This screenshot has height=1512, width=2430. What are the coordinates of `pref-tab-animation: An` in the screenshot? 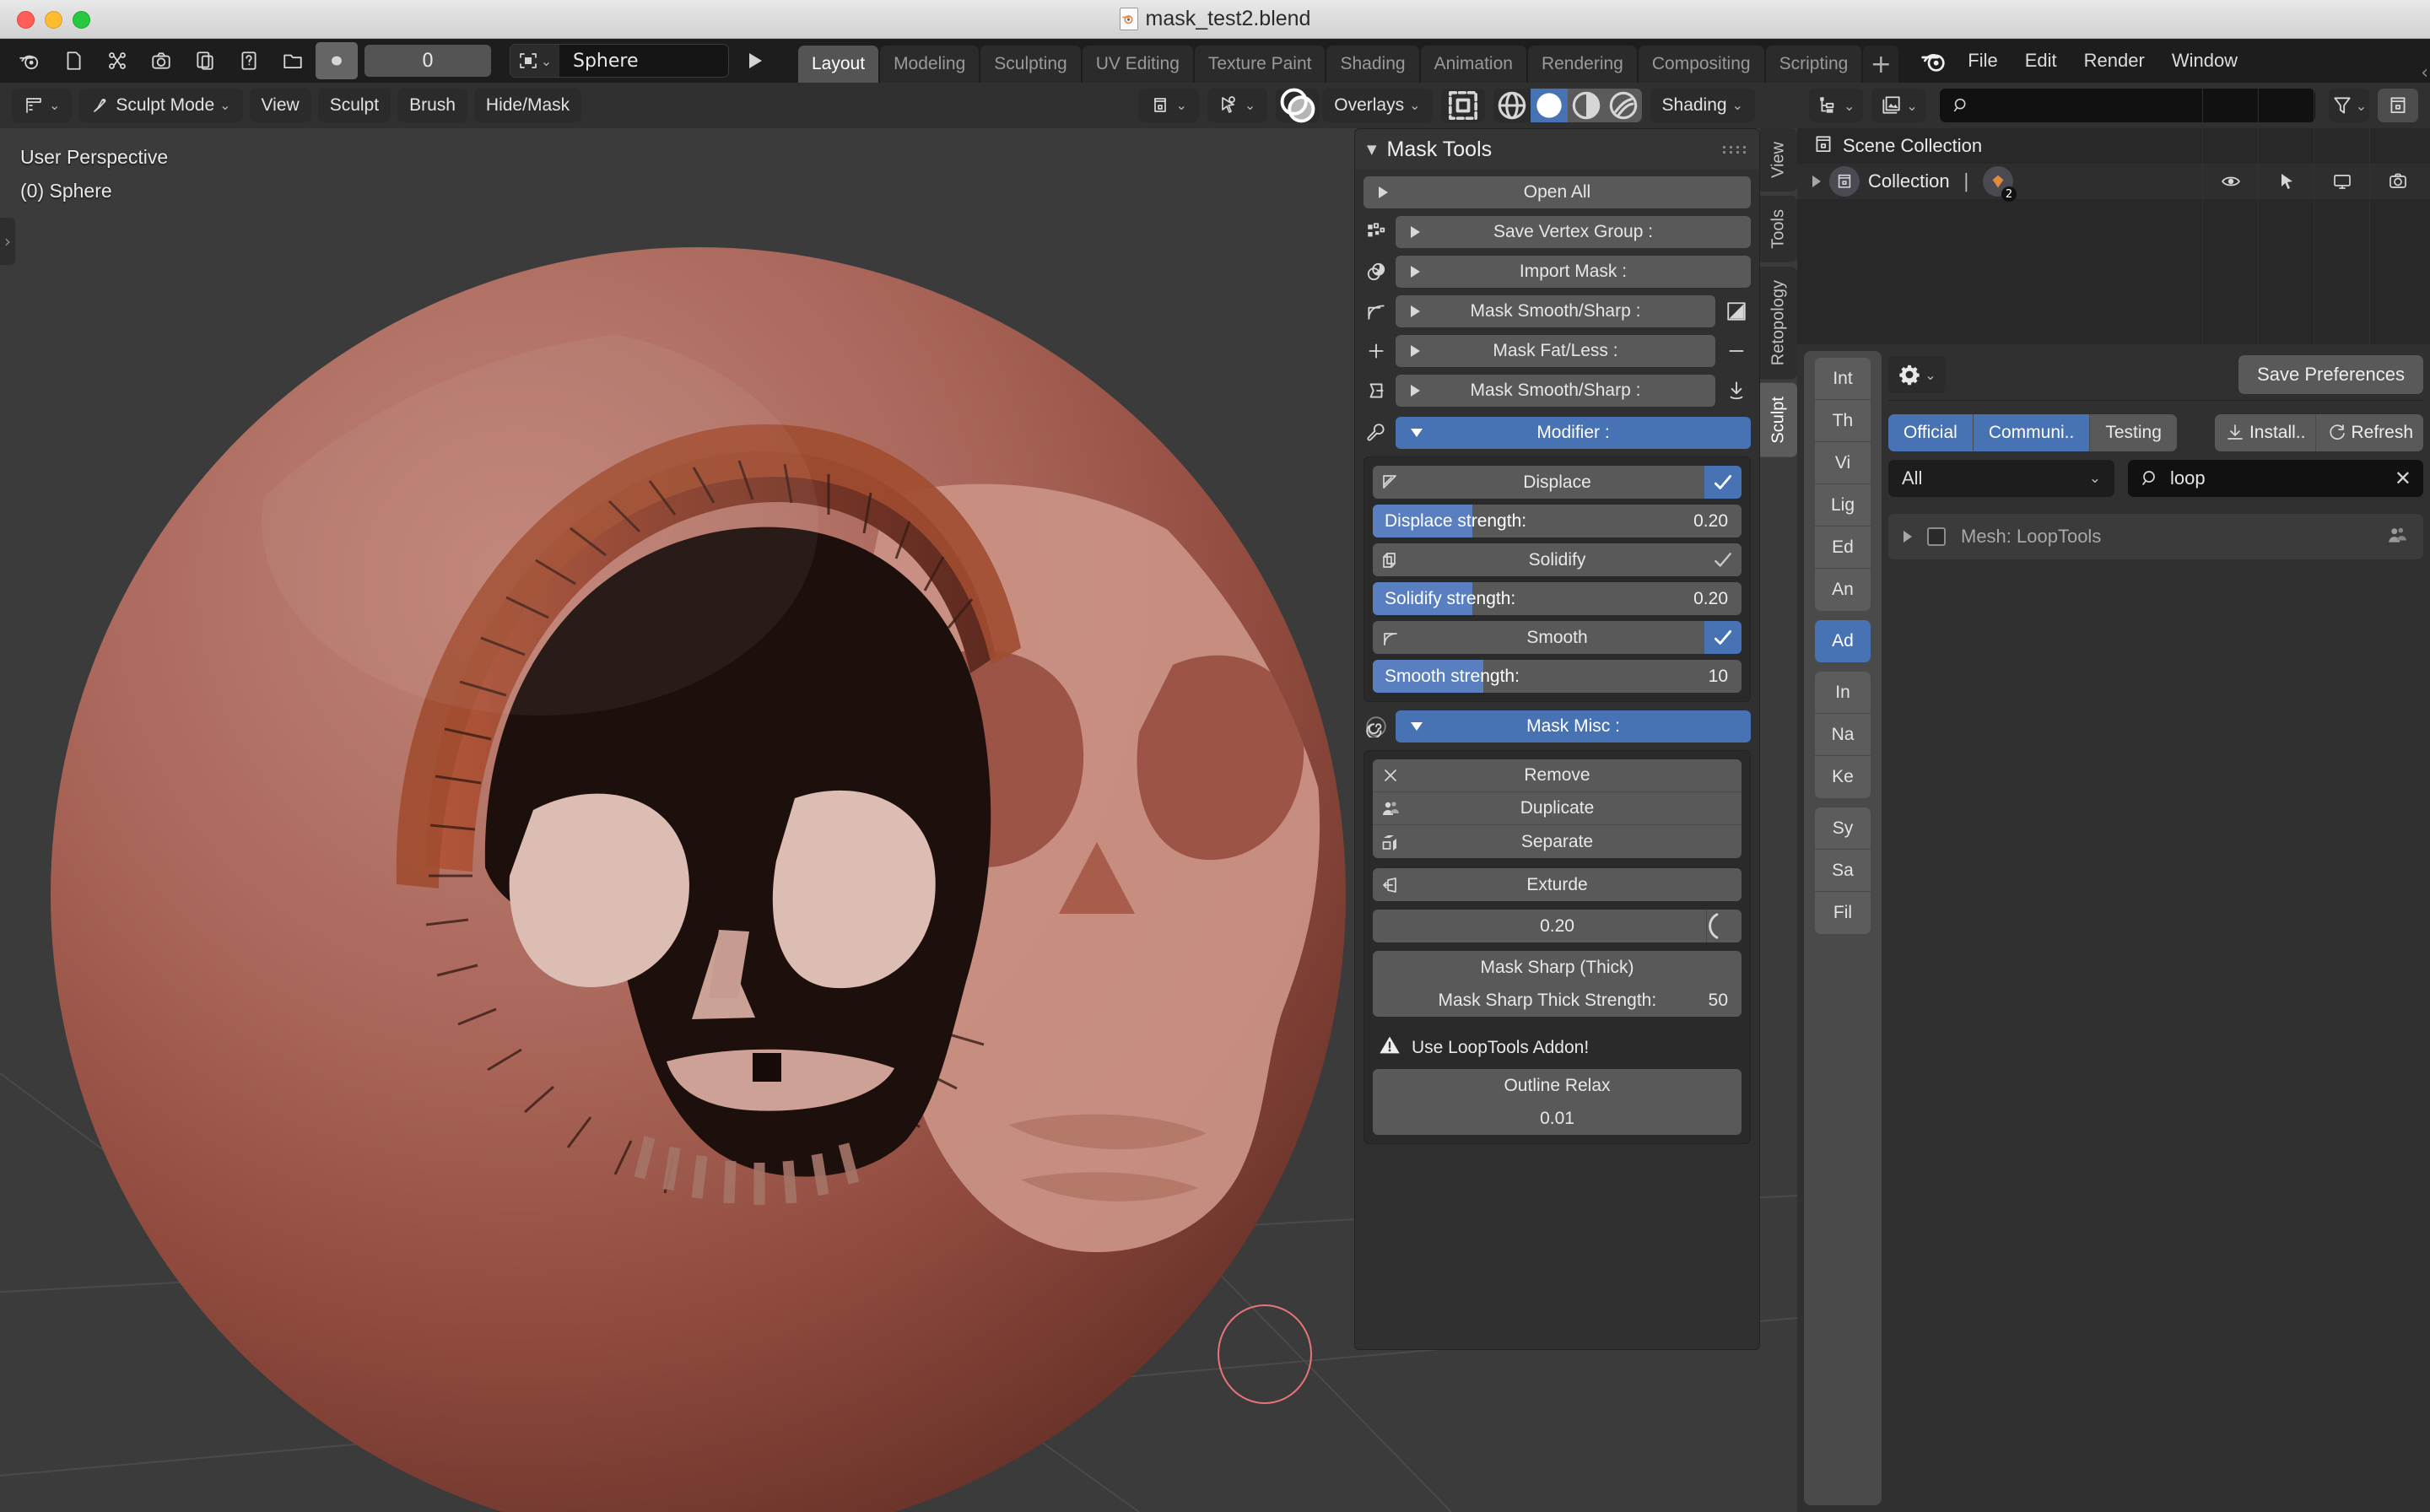 It's located at (1843, 590).